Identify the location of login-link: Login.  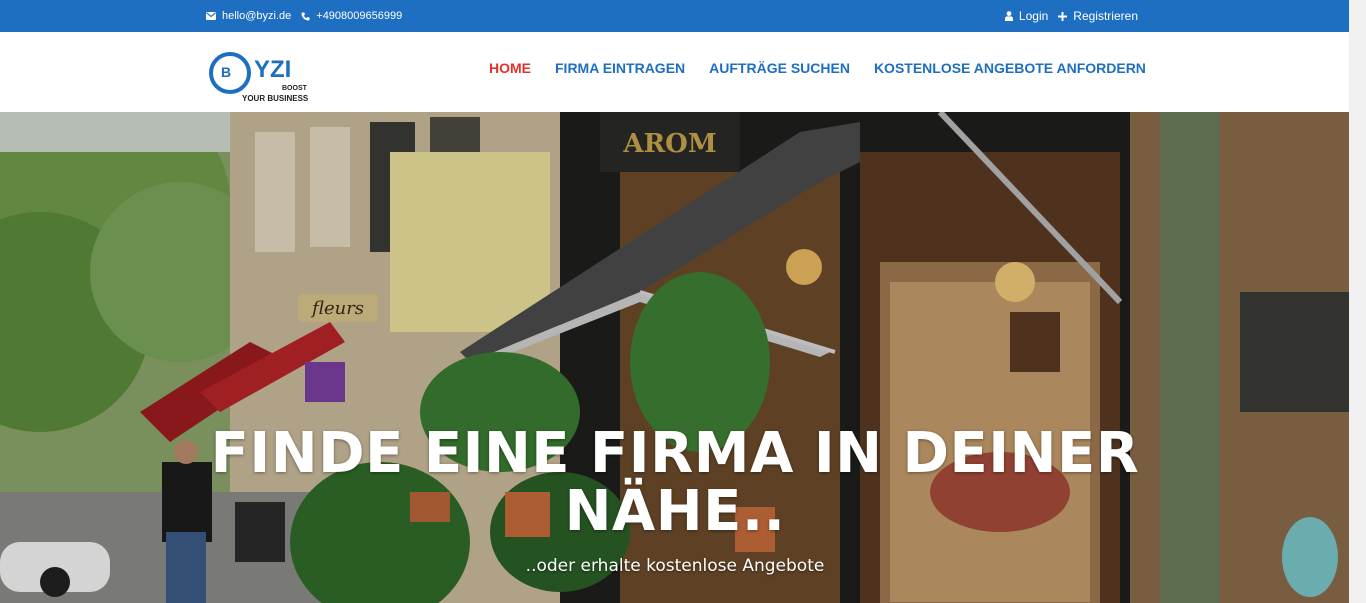
(1026, 16).